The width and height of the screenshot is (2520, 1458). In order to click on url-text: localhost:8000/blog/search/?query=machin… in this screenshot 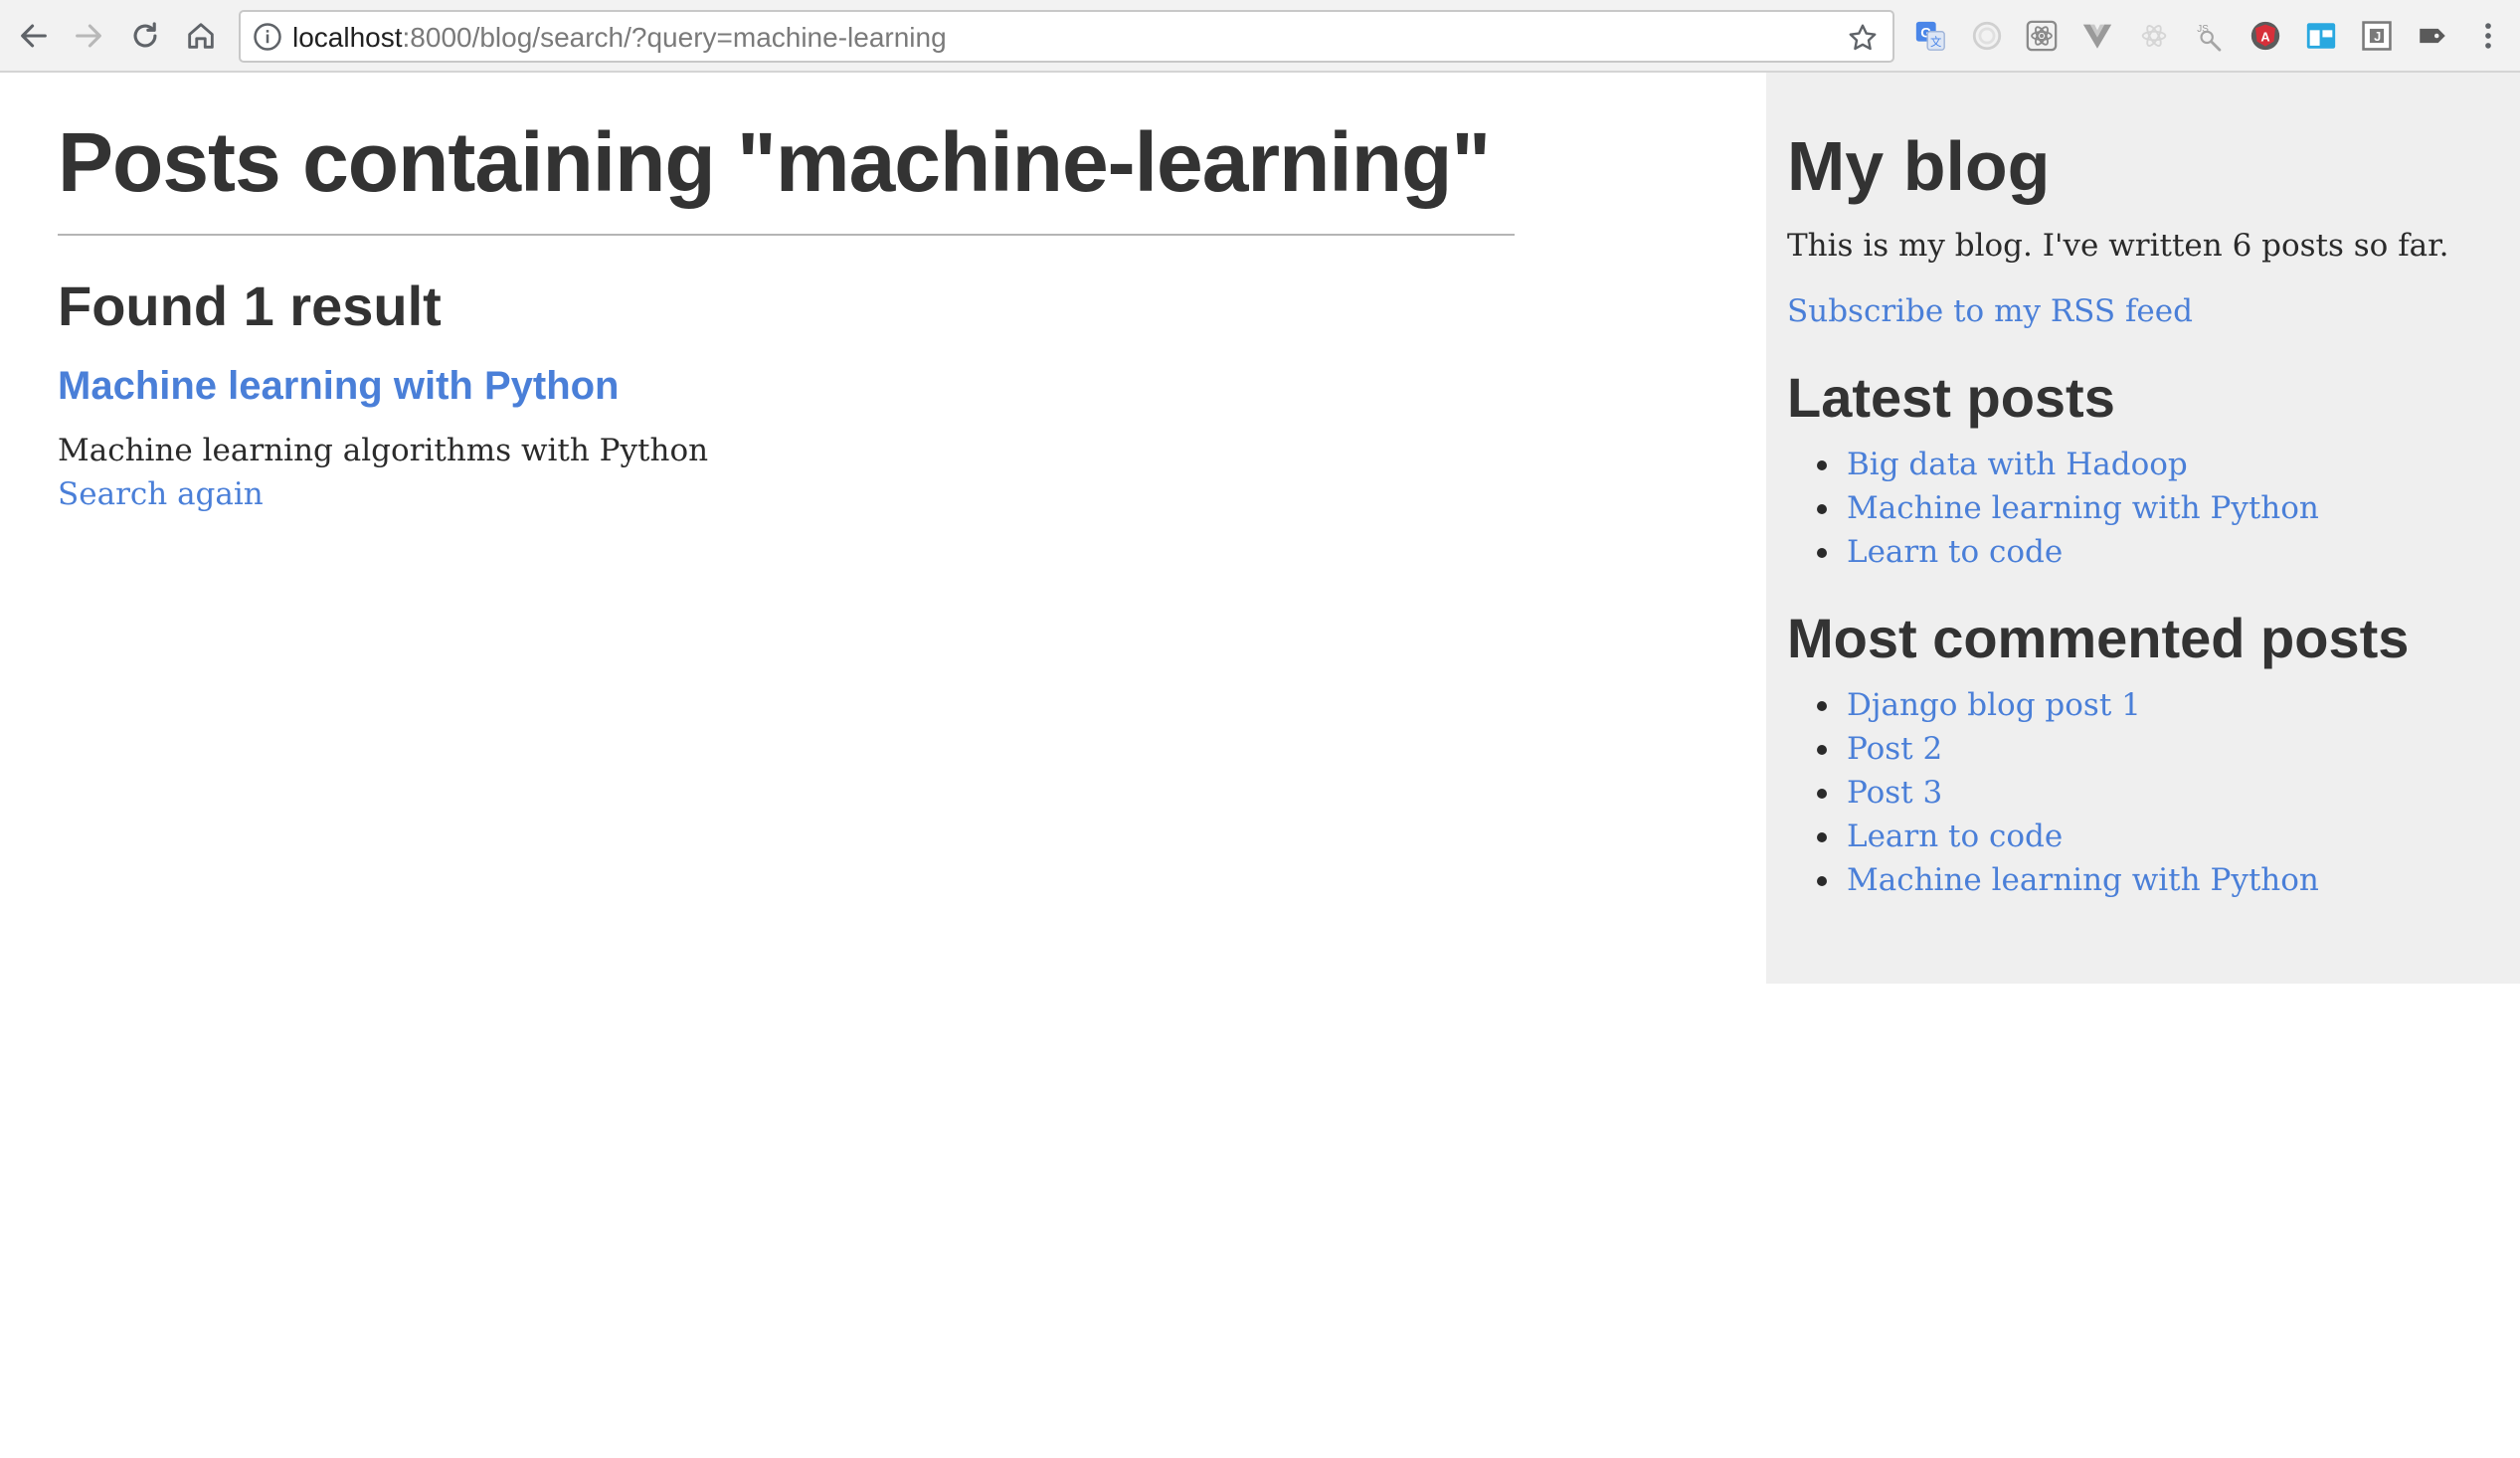, I will do `click(619, 38)`.